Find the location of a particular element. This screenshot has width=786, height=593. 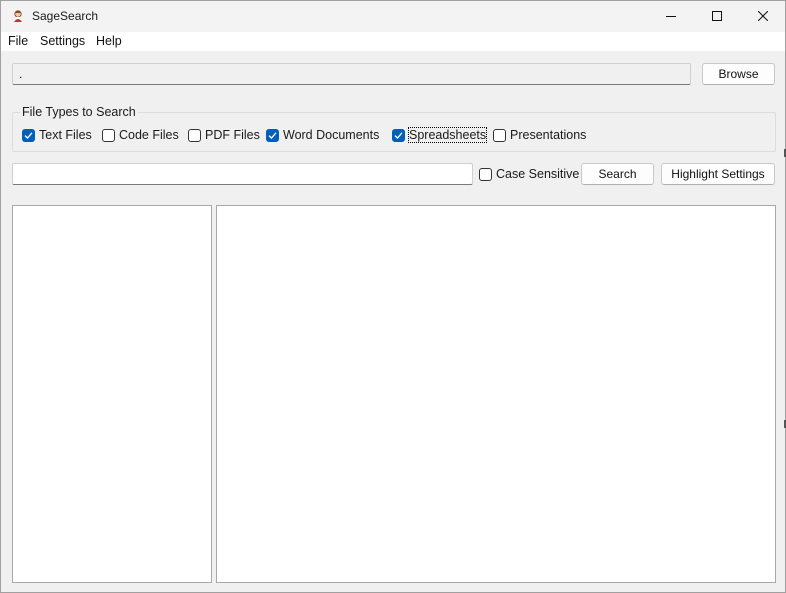

checkbox-label: Spreadsheets is located at coordinates (447, 135).